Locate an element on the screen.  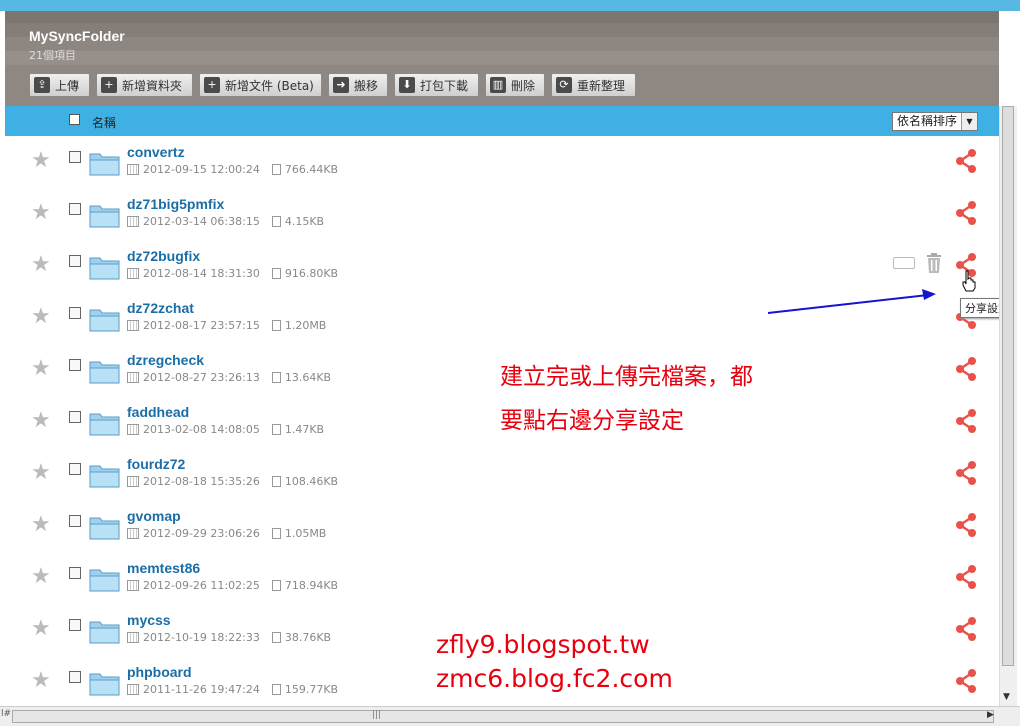
move-button: ➜ 搬移 is located at coordinates (358, 85).